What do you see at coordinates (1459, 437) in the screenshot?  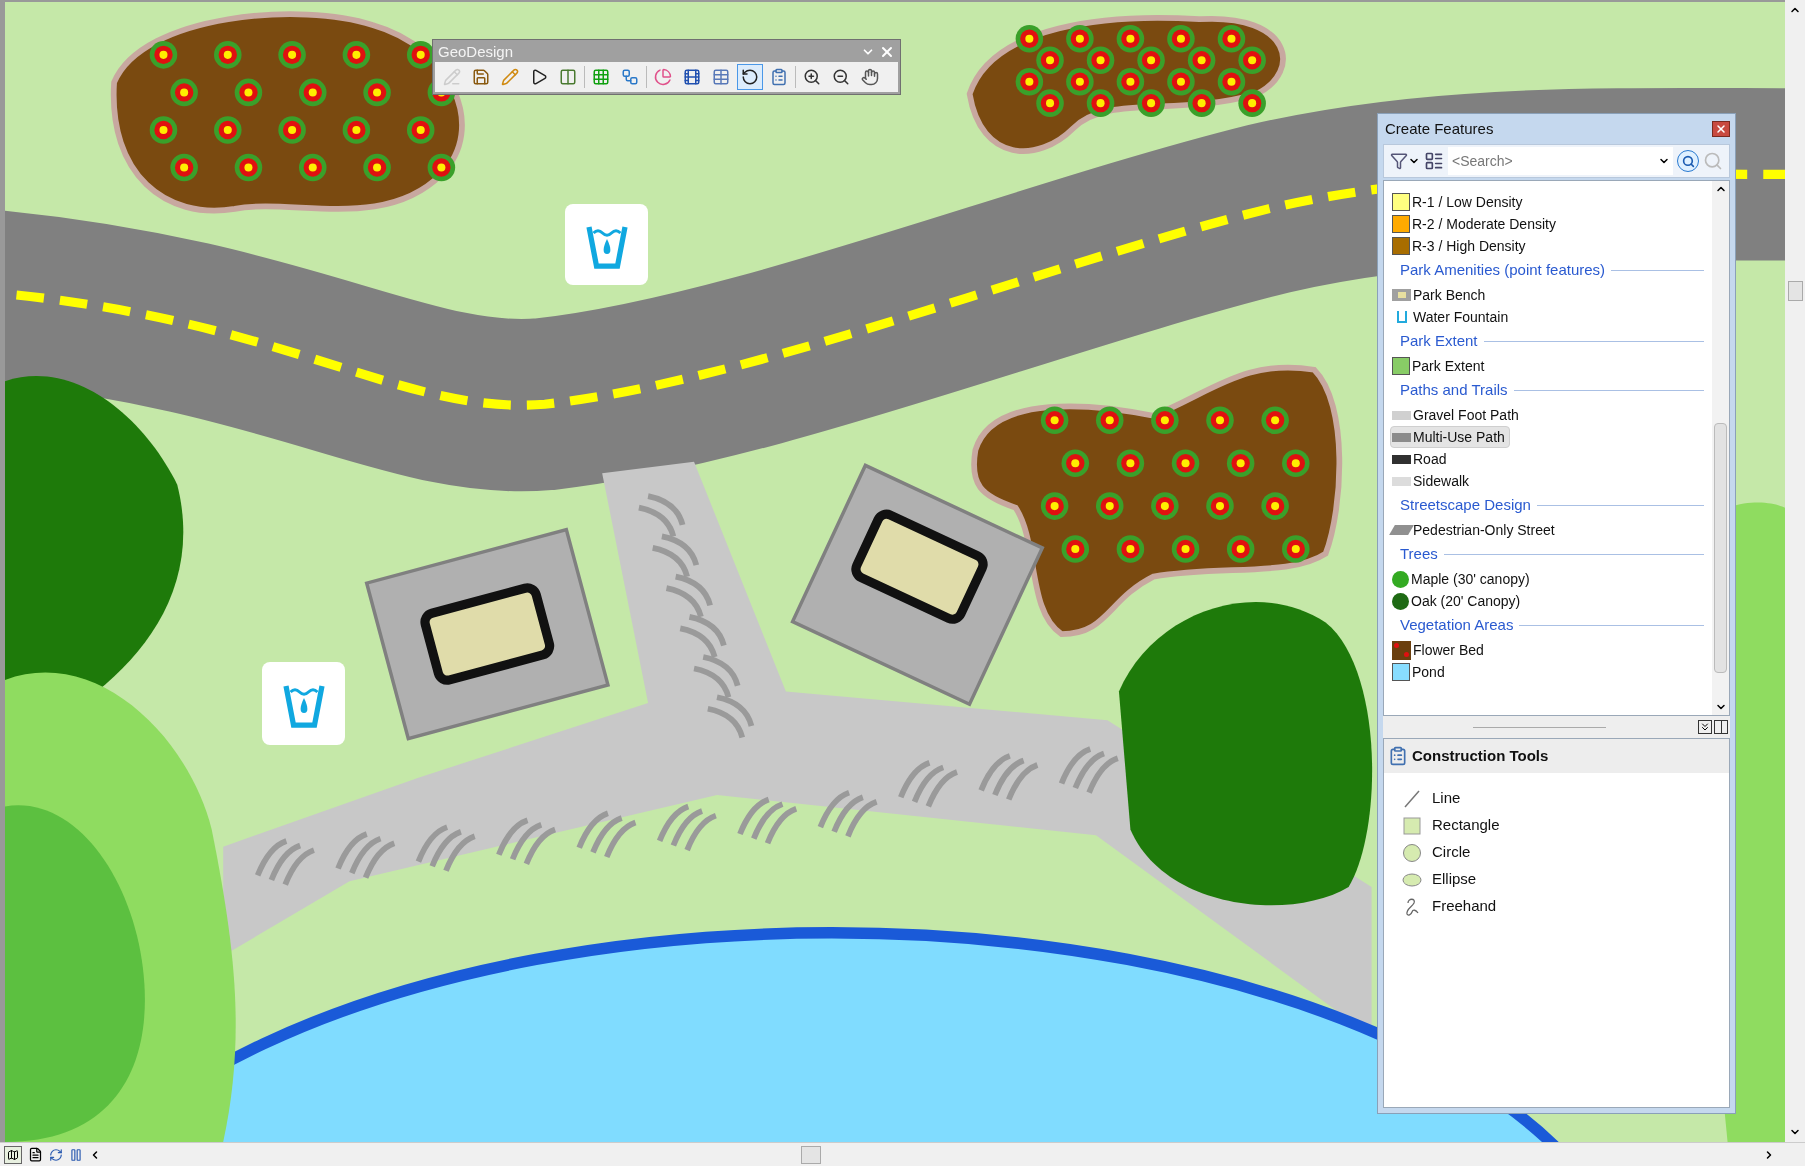 I see `template-label: Multi-Use Path` at bounding box center [1459, 437].